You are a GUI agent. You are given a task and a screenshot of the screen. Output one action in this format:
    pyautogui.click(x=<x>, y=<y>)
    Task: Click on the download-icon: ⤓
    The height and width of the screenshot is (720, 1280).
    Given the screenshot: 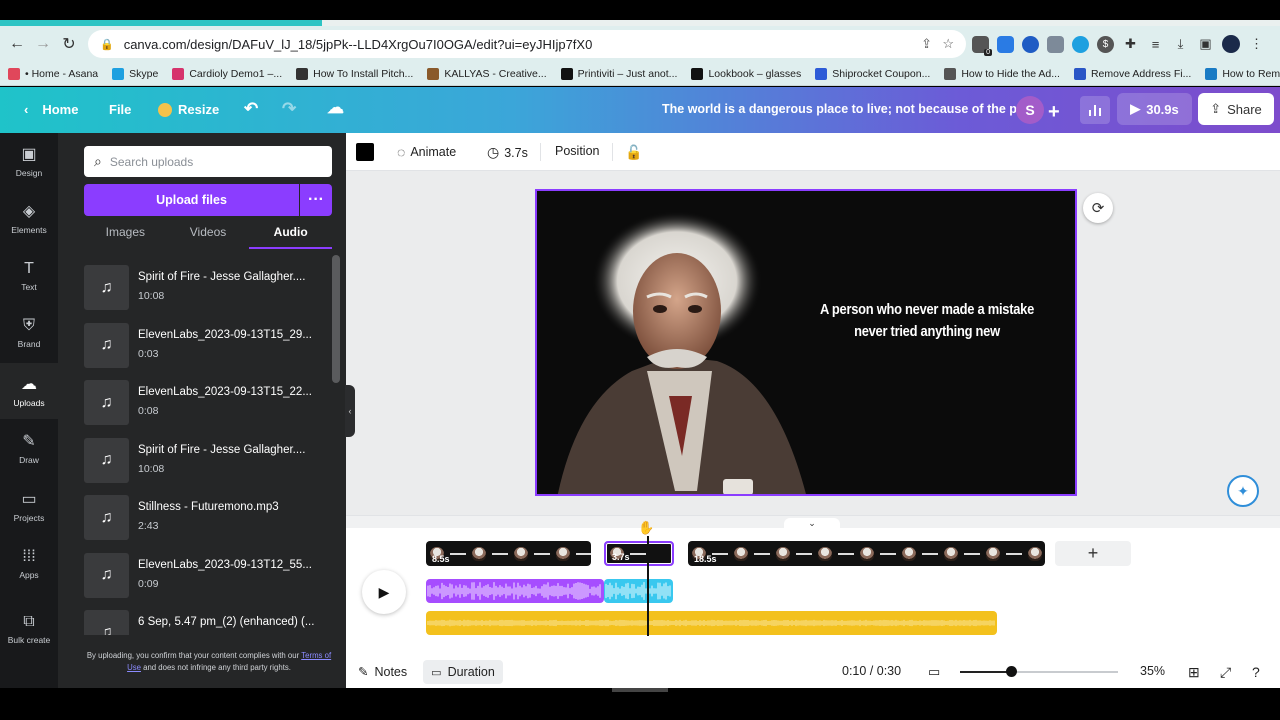 What is the action you would take?
    pyautogui.click(x=1180, y=44)
    